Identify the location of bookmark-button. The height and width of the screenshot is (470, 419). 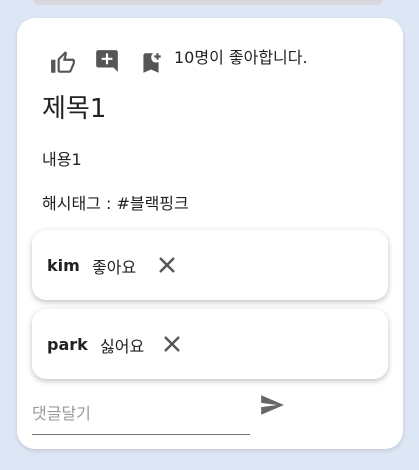
(151, 63).